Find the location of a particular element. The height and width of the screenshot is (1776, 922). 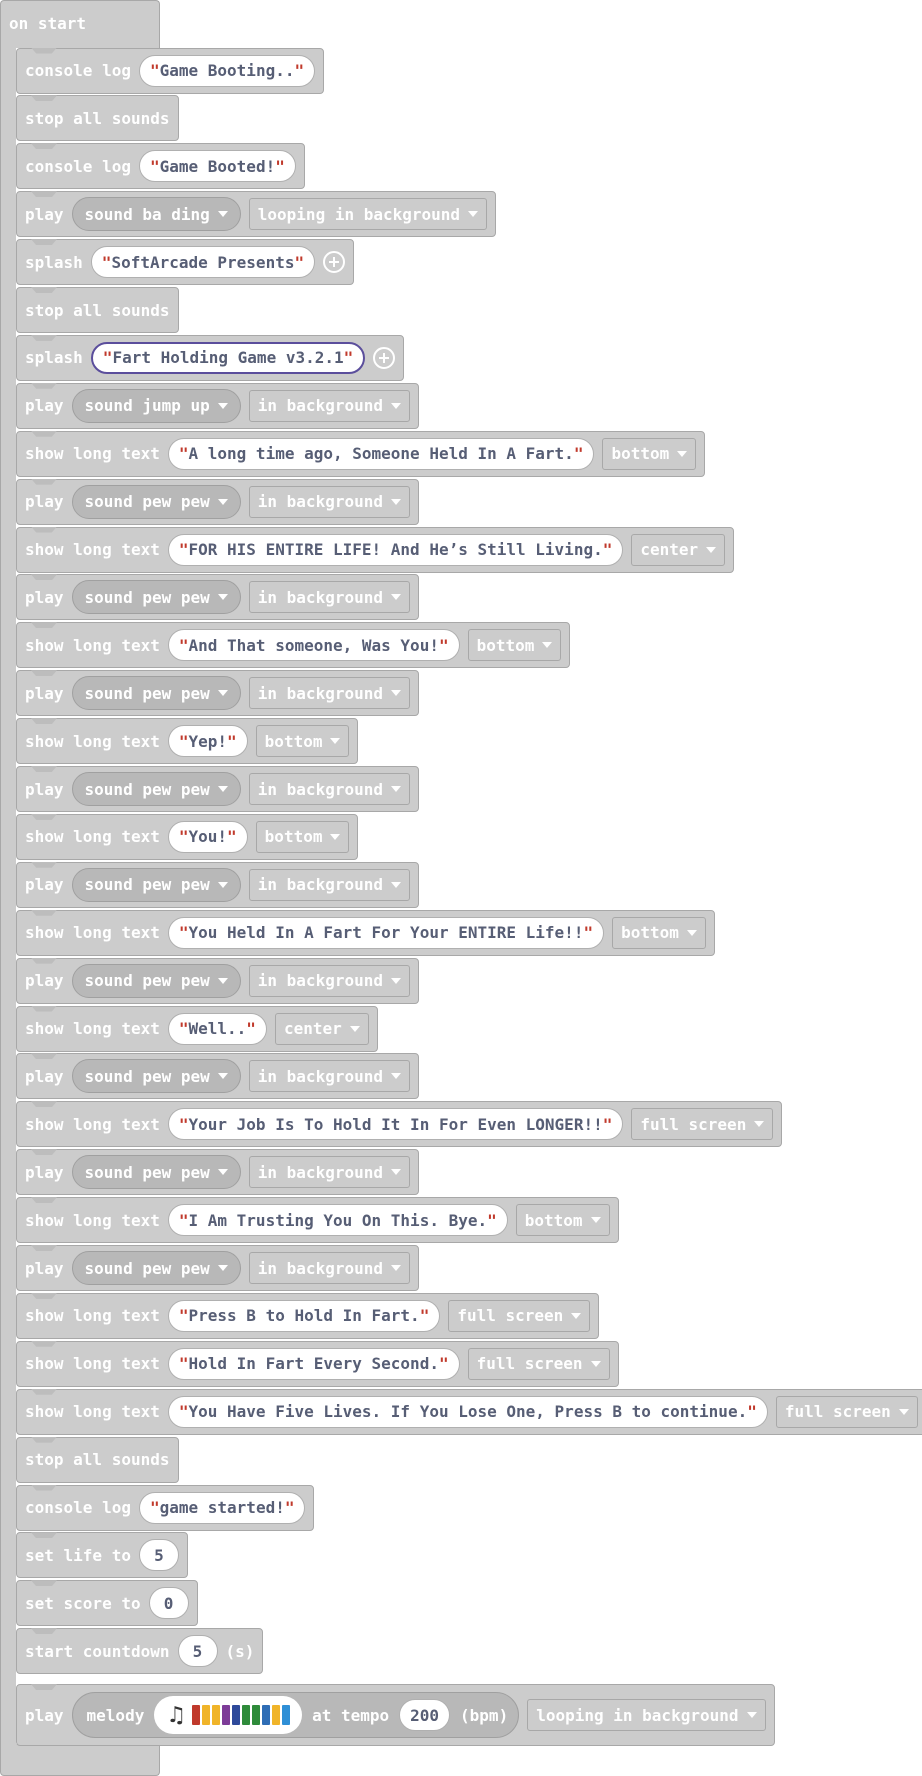

string-input: " Game Booted! " is located at coordinates (217, 166).